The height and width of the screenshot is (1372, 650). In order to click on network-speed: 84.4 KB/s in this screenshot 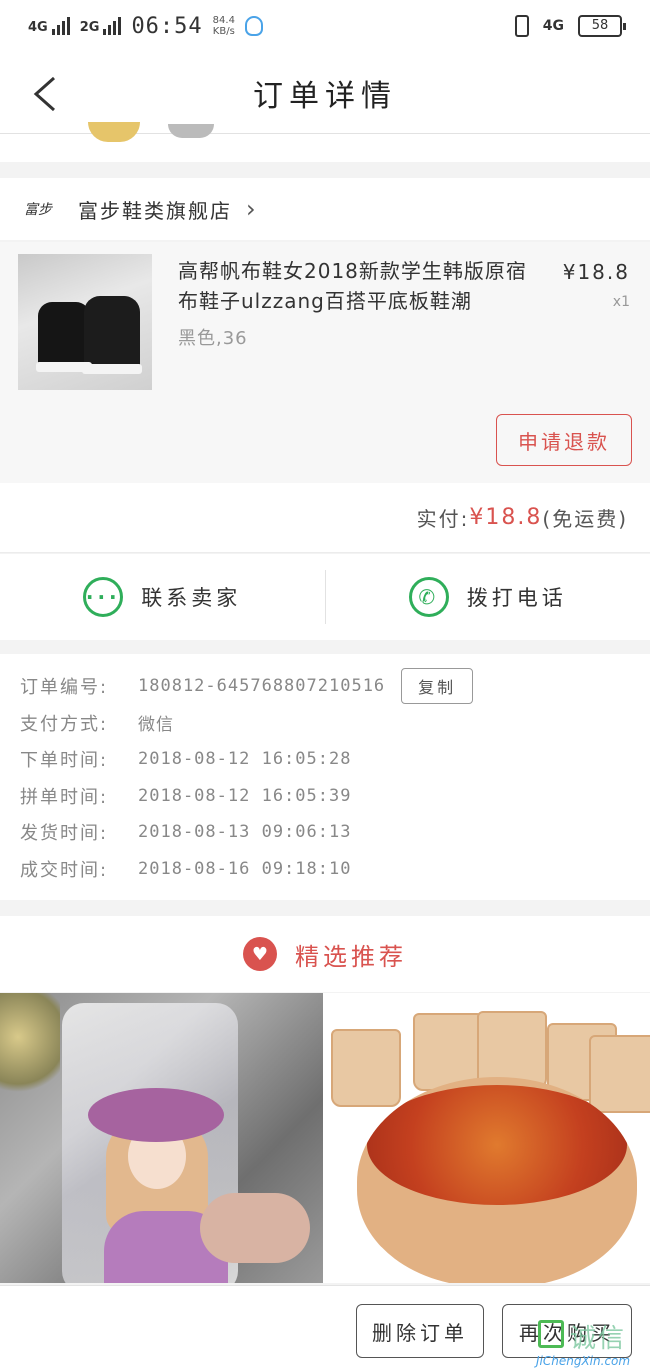, I will do `click(224, 26)`.